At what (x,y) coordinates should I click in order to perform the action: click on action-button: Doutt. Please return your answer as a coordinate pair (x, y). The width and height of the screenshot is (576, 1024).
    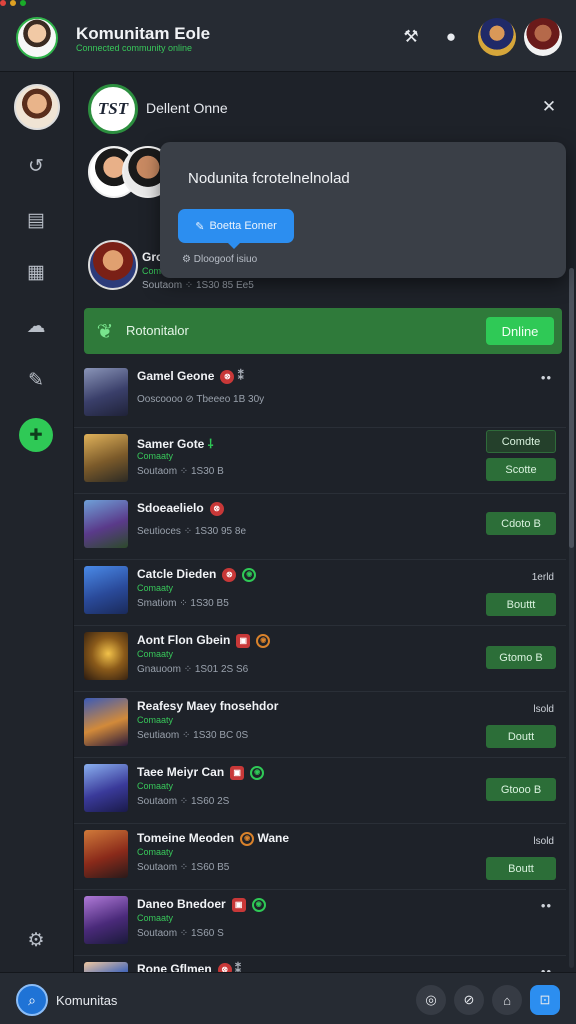
    Looking at the image, I should click on (521, 736).